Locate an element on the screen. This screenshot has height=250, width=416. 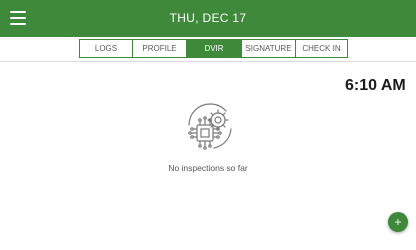
tab-logs: LOGS is located at coordinates (106, 48).